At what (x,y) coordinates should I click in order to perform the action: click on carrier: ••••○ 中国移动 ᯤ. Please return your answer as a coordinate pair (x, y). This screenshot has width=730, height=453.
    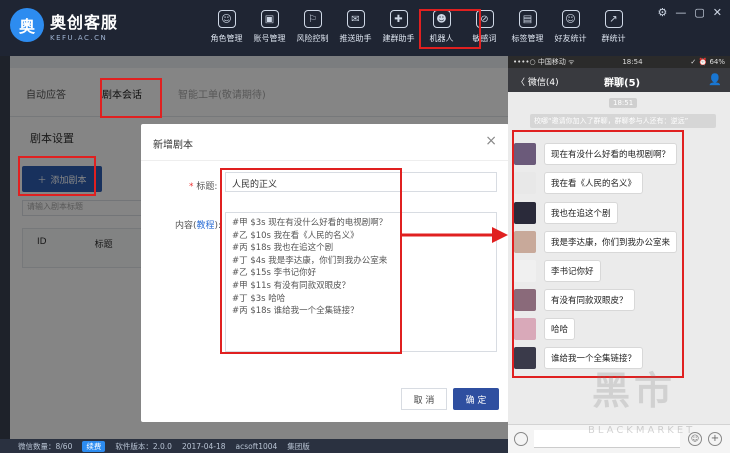
    Looking at the image, I should click on (544, 62).